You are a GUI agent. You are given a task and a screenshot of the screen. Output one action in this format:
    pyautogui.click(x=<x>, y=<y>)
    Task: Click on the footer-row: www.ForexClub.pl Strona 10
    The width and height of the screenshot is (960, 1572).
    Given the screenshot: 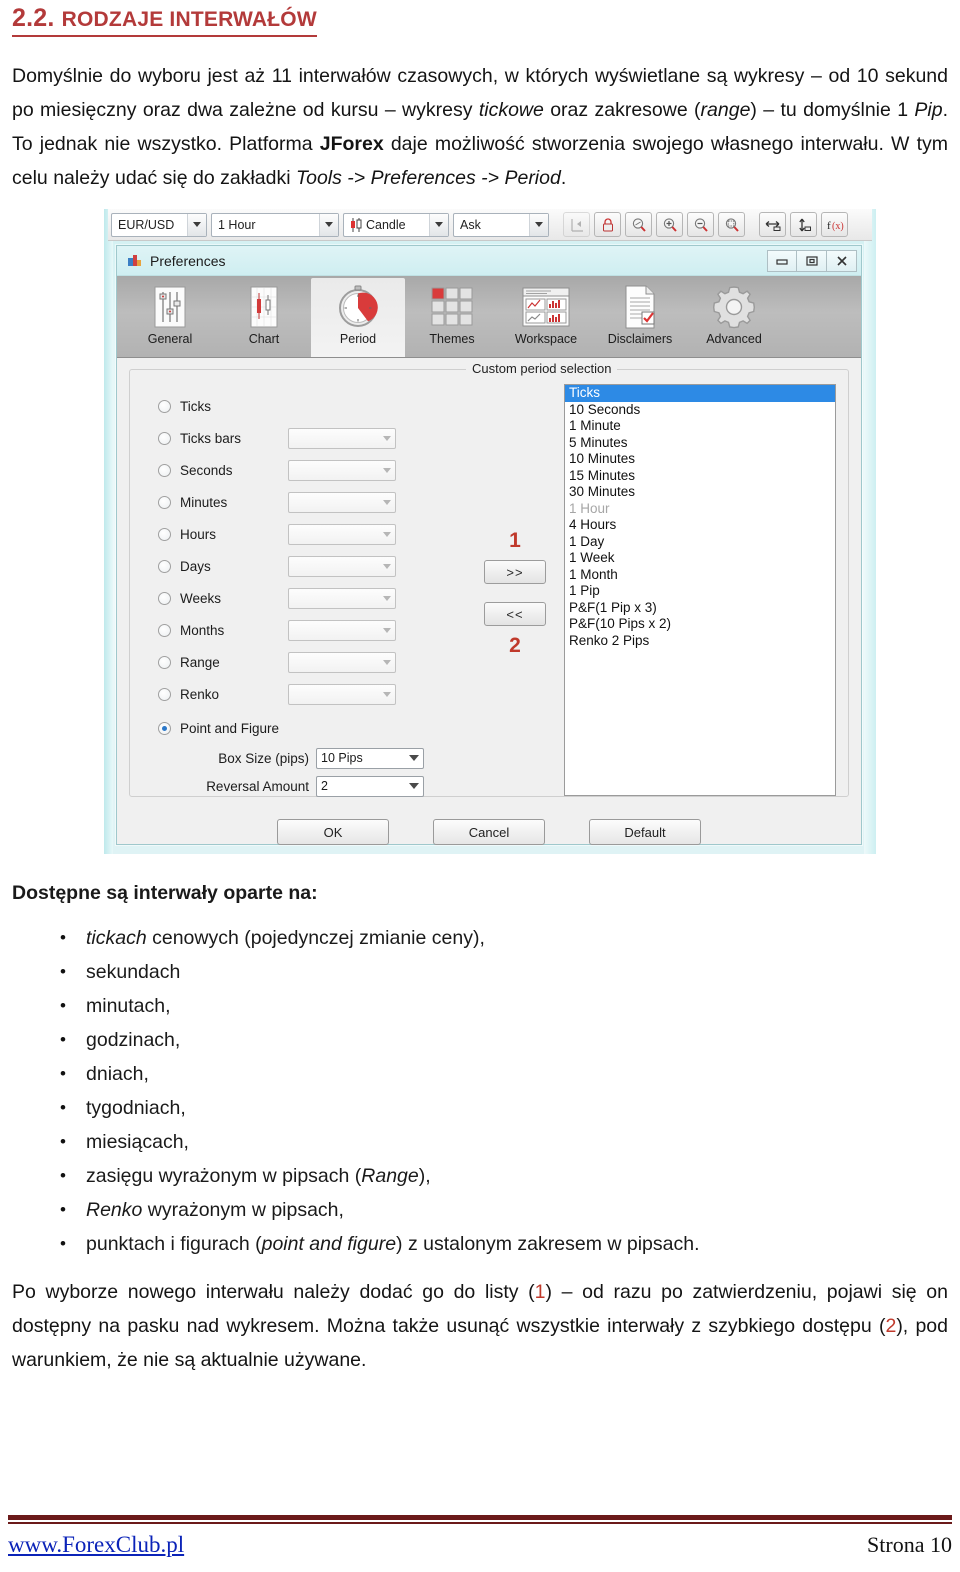 What is the action you would take?
    pyautogui.click(x=480, y=1545)
    